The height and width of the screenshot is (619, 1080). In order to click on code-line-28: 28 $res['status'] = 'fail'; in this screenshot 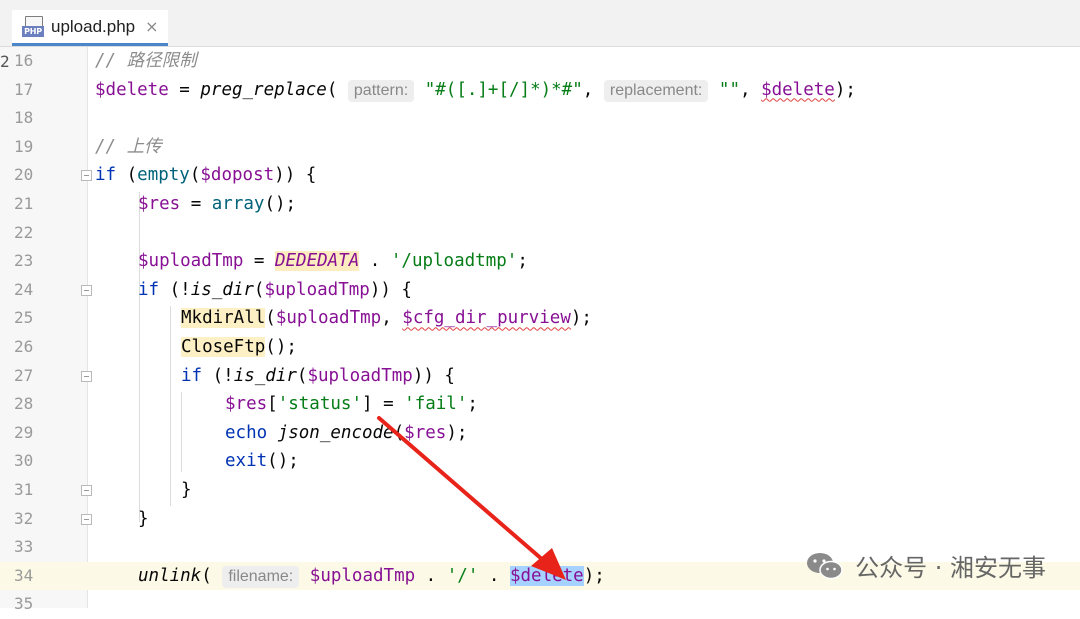, I will do `click(540, 404)`.